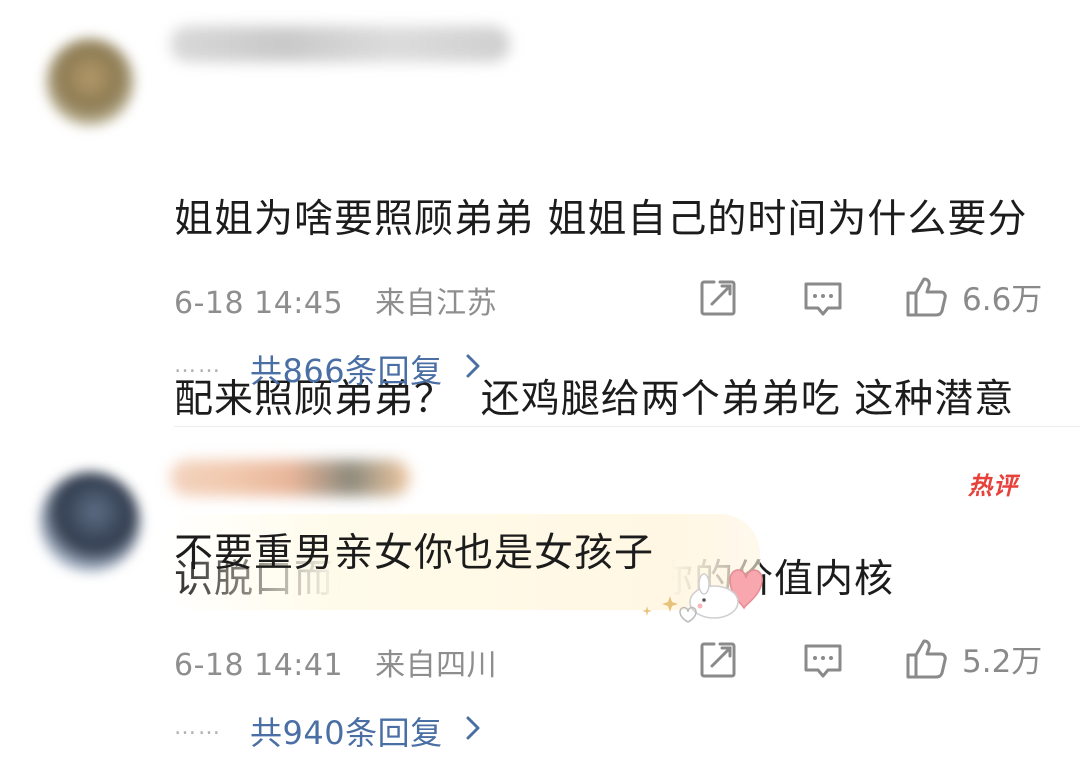 The height and width of the screenshot is (780, 1080). I want to click on view-replies-link: …… 共866条回复, so click(327, 369).